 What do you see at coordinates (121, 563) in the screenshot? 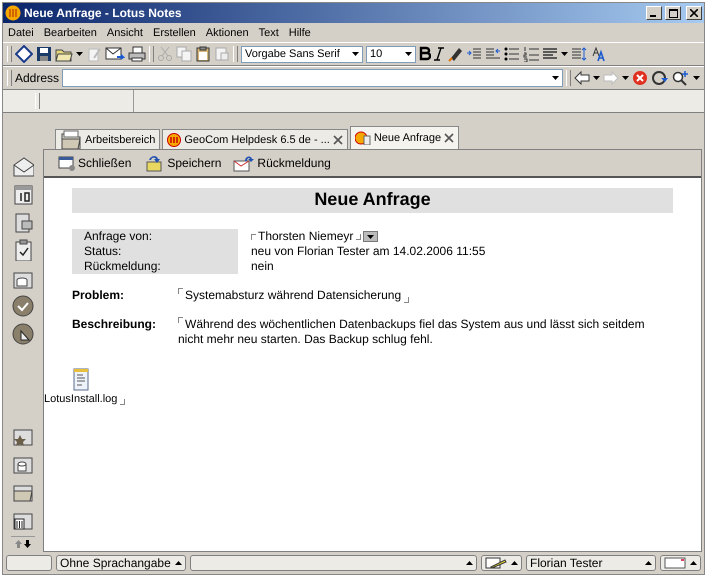
I see `language-button: Ohne Sprachangabe` at bounding box center [121, 563].